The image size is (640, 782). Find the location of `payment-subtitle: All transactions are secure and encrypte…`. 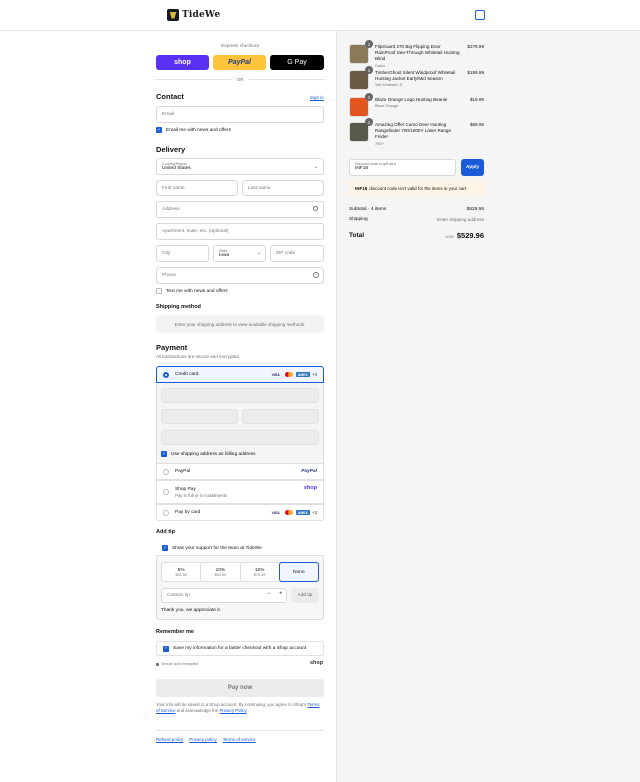

payment-subtitle: All transactions are secure and encrypte… is located at coordinates (198, 356).